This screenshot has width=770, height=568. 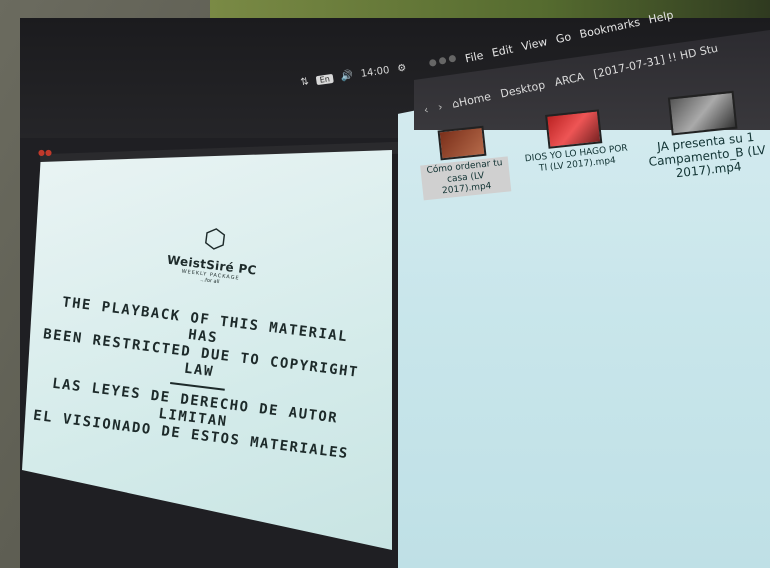 I want to click on minimize-icon, so click(x=442, y=60).